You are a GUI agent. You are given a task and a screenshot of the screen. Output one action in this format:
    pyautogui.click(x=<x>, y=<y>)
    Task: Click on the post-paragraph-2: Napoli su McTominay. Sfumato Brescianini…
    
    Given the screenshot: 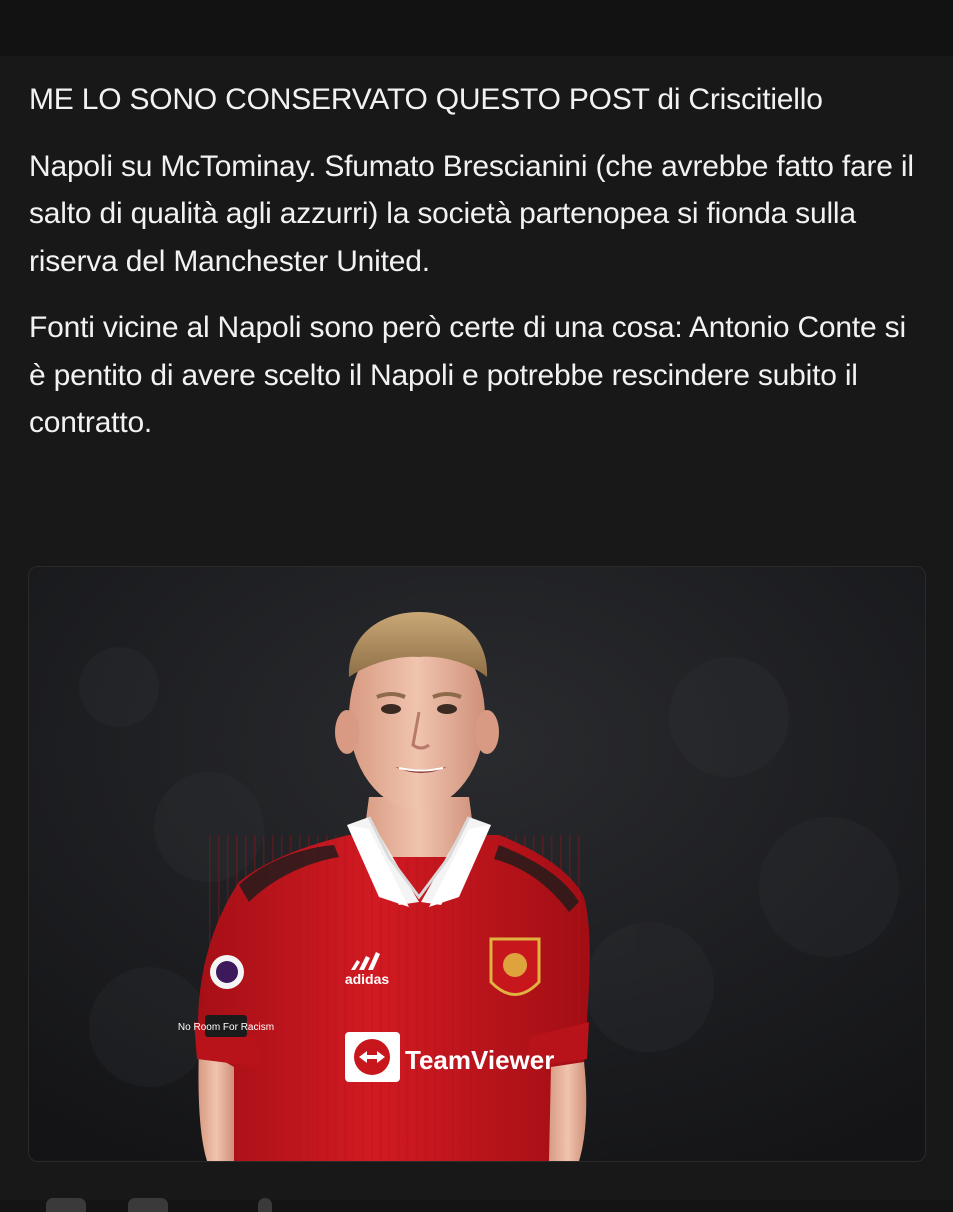 What is the action you would take?
    pyautogui.click(x=471, y=213)
    